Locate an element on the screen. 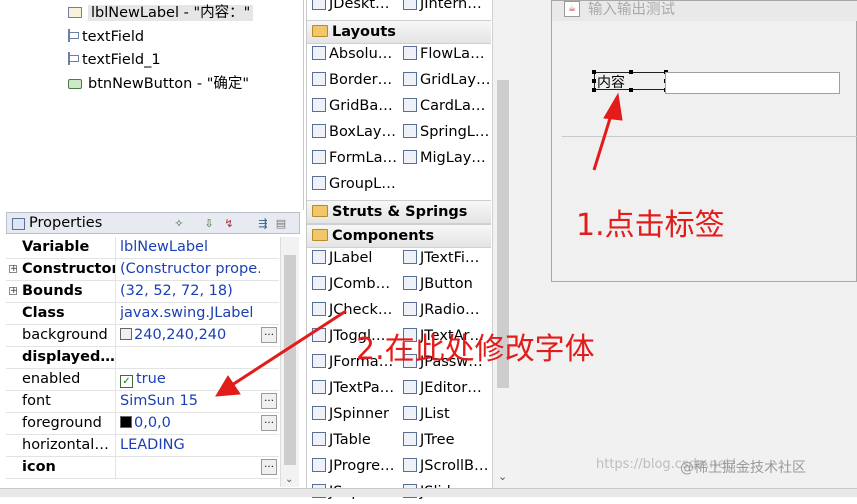 This screenshot has height=504, width=857. arrow-to-label is located at coordinates (603, 141).